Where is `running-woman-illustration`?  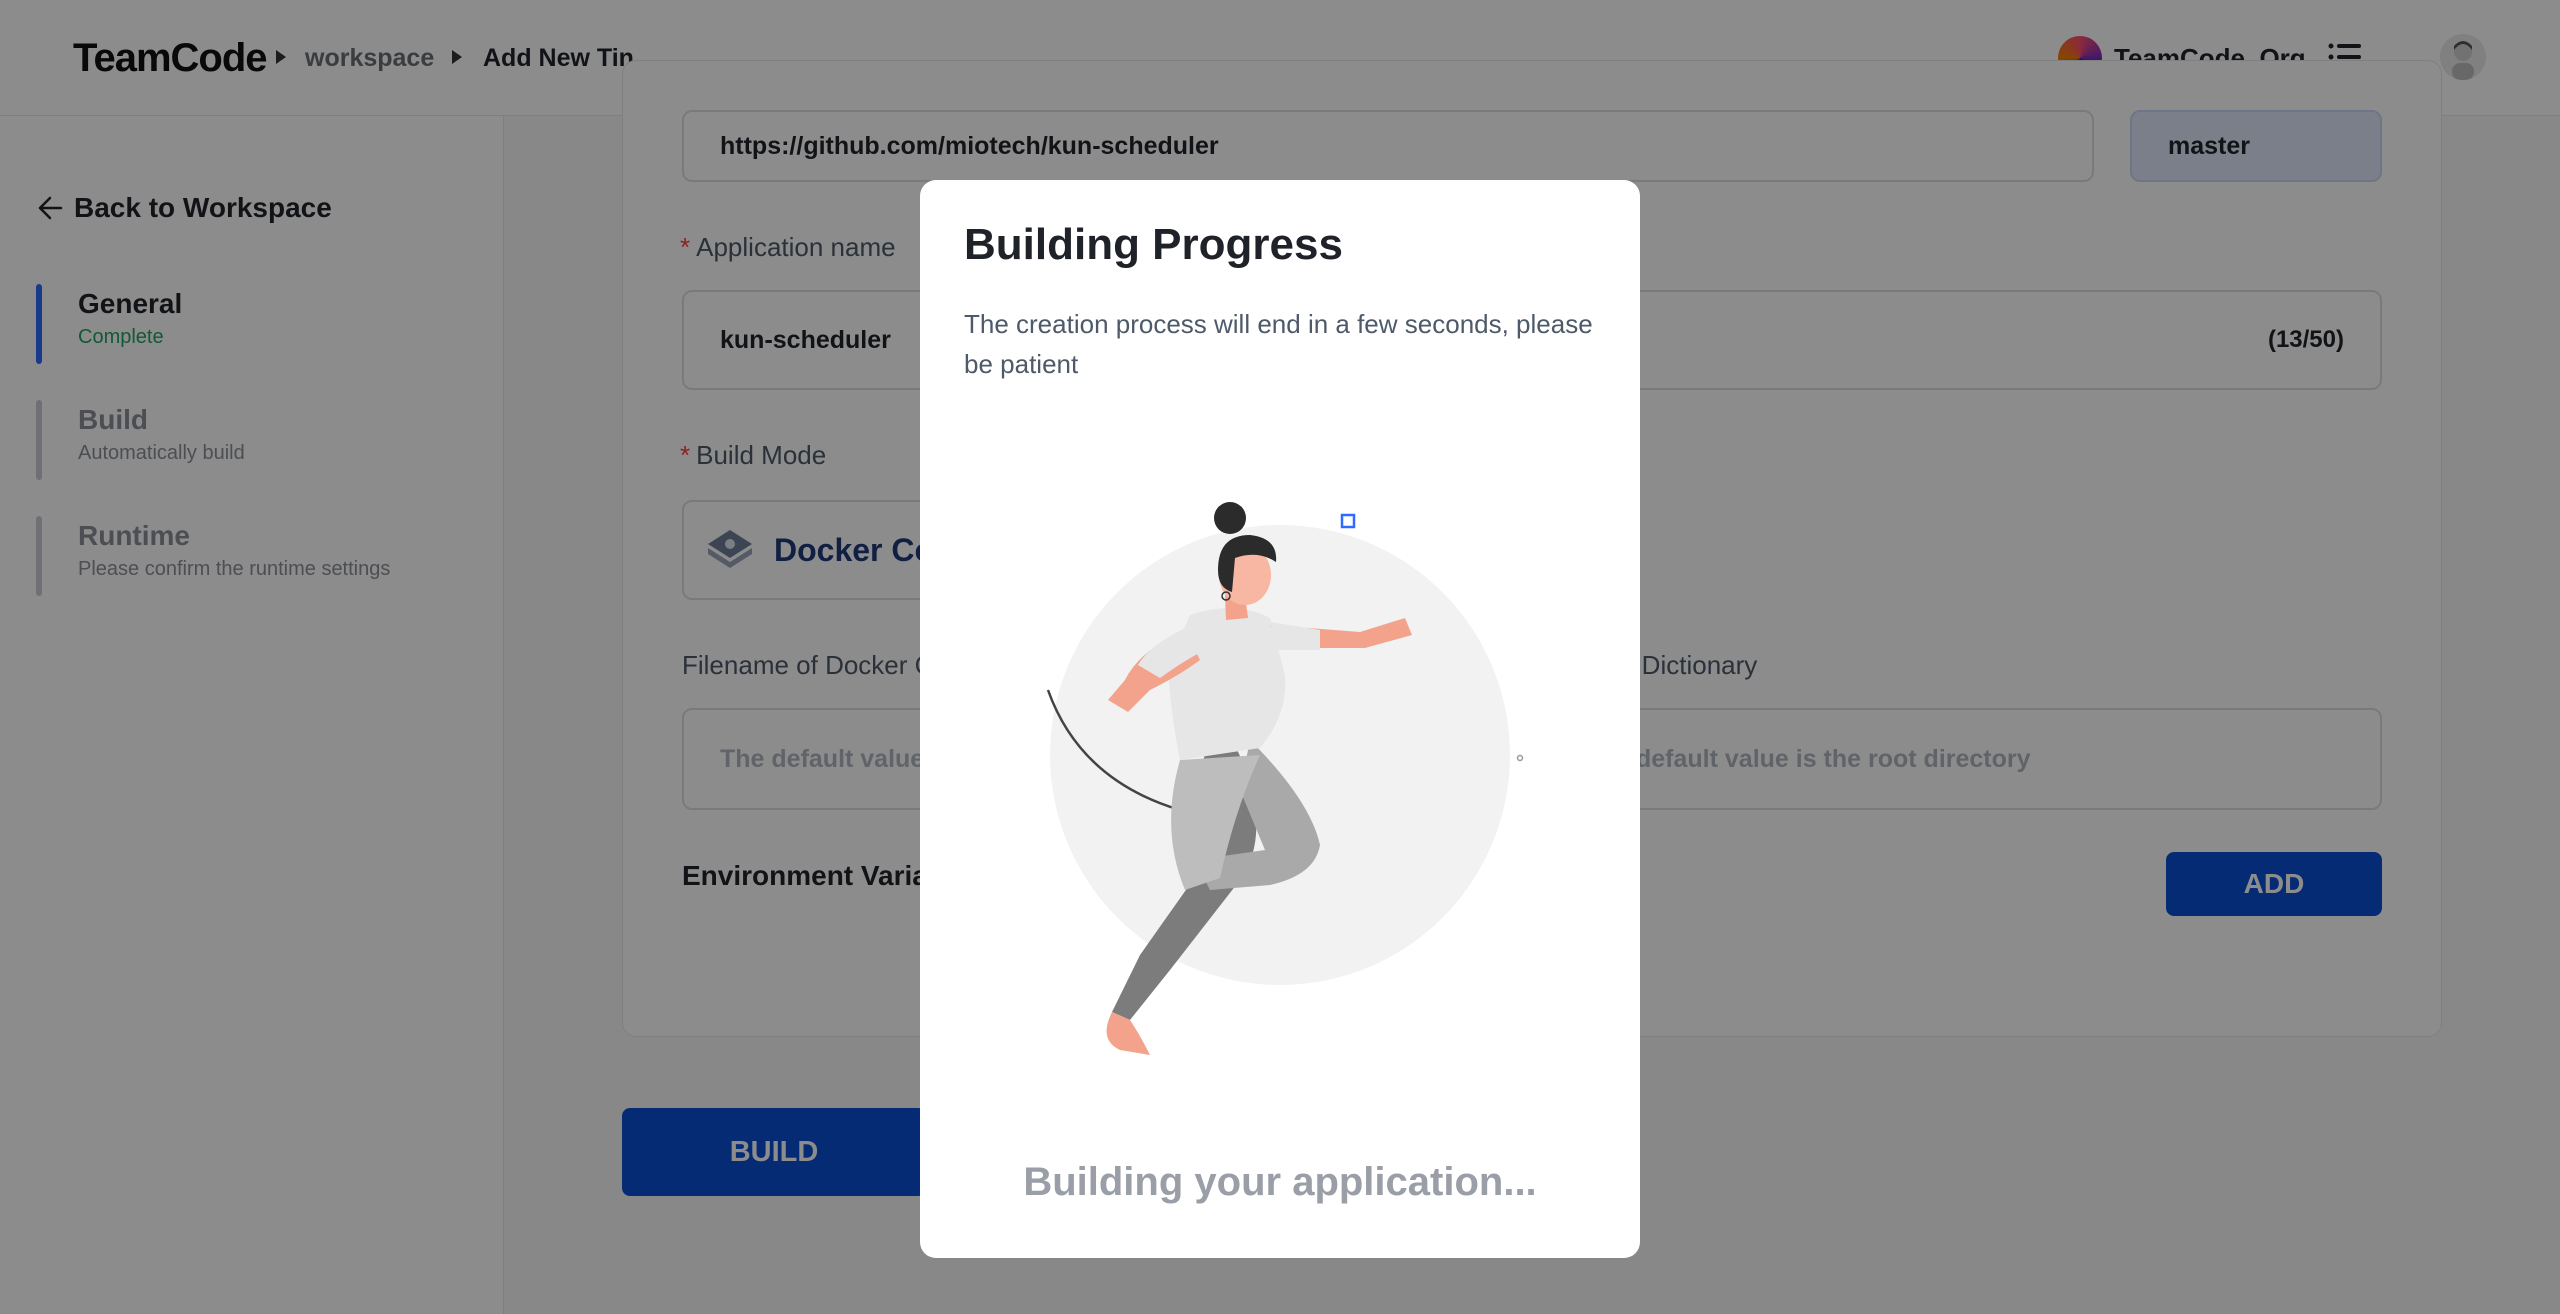
running-woman-illustration is located at coordinates (1285, 778).